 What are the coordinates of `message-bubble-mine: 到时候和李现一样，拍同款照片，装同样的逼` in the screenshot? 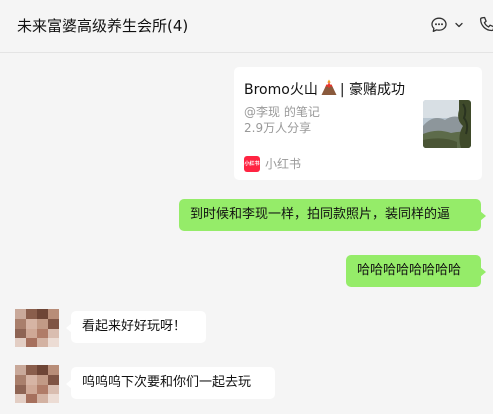 It's located at (332, 215).